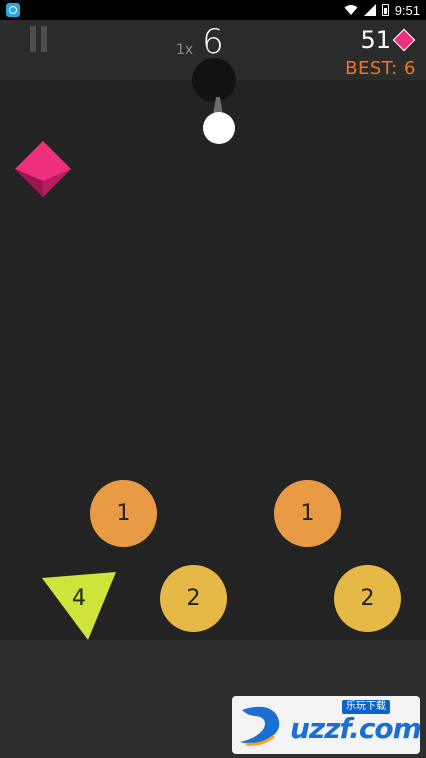 The height and width of the screenshot is (758, 426). I want to click on best-score: BEST: 6, so click(380, 68).